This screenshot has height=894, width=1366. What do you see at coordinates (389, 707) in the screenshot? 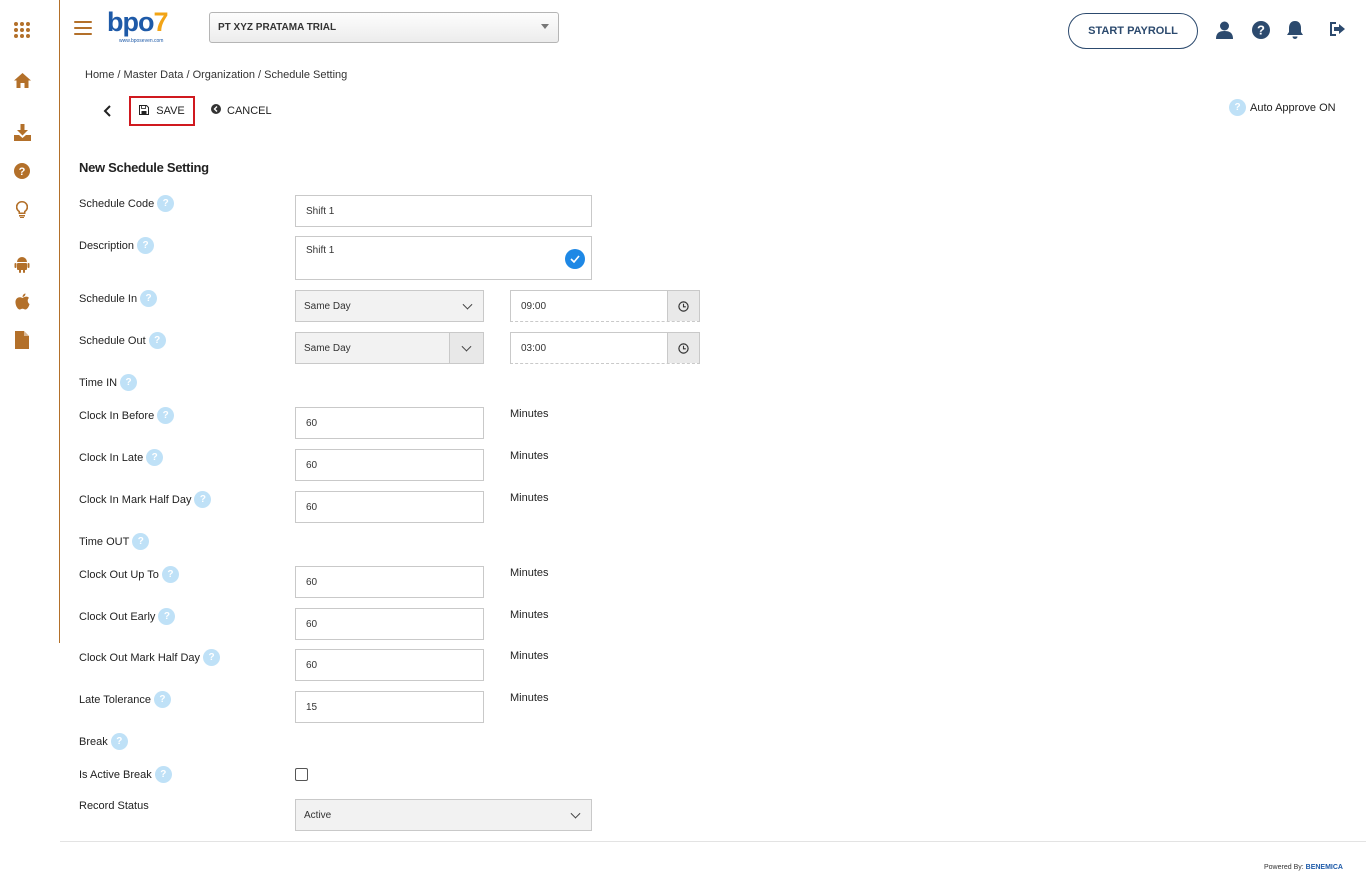
I see `late-tolerance-input: 15` at bounding box center [389, 707].